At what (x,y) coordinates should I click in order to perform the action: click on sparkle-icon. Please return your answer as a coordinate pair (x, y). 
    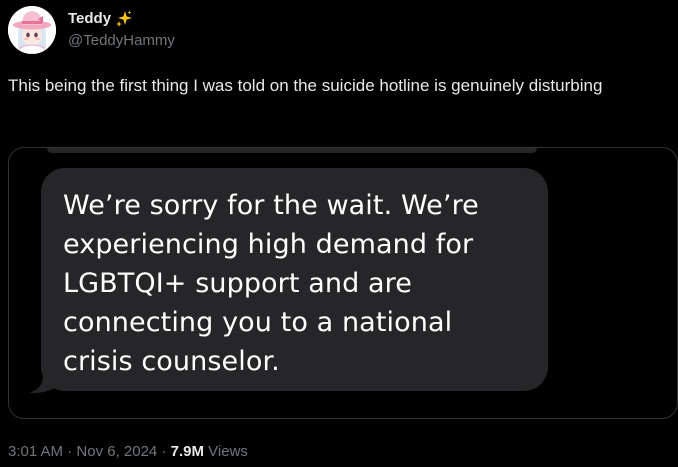
    Looking at the image, I should click on (124, 19).